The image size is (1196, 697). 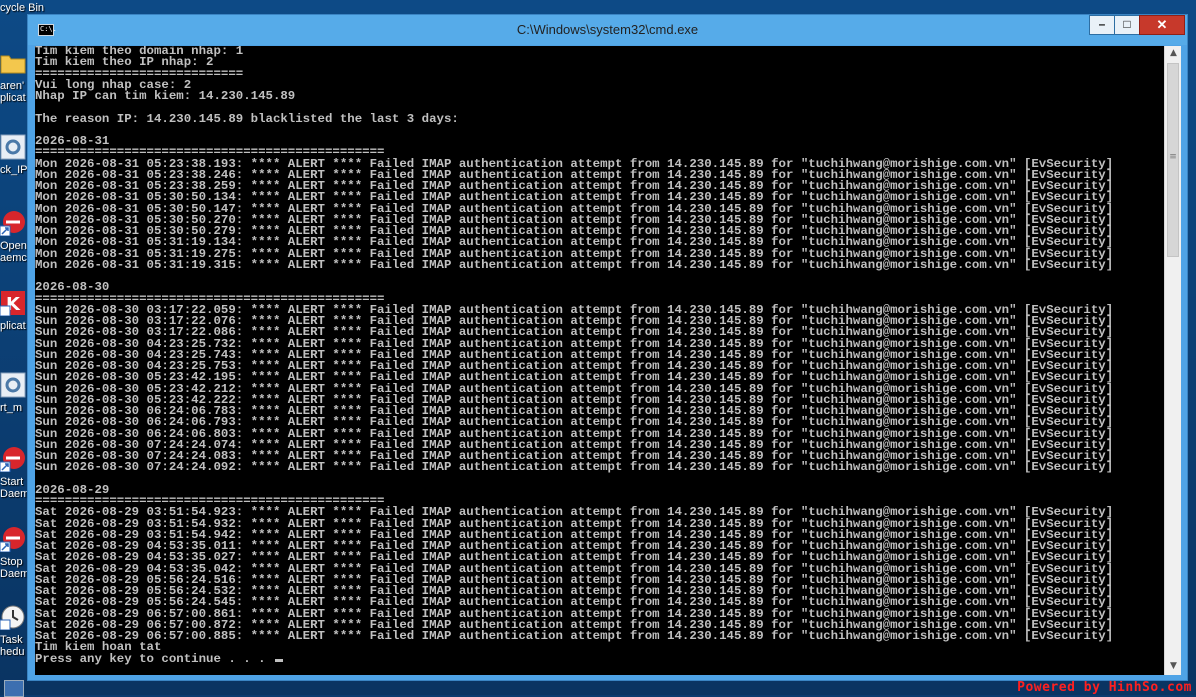 I want to click on scrollbar-thumb: ≡, so click(x=1173, y=160).